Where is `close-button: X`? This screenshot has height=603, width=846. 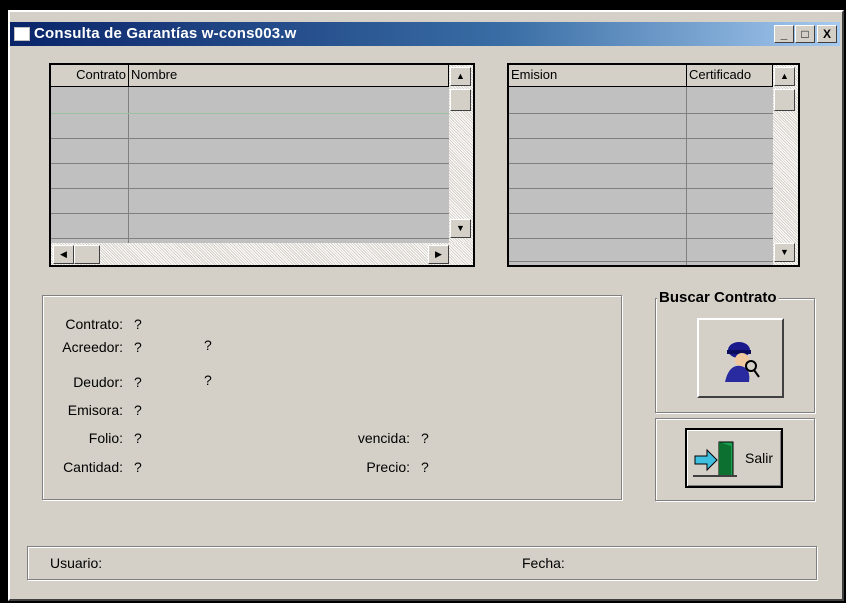
close-button: X is located at coordinates (827, 34).